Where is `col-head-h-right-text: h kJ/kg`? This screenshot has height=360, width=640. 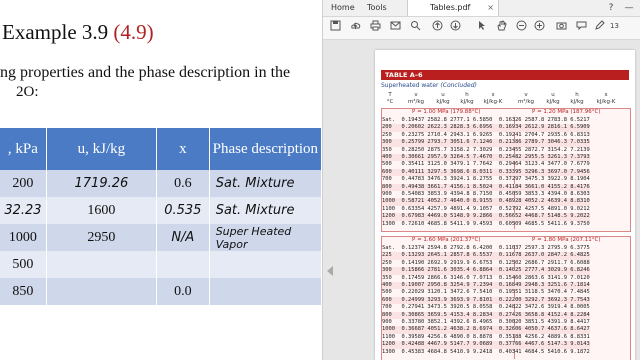
col-head-h-right-text: h kJ/kg is located at coordinates (577, 98).